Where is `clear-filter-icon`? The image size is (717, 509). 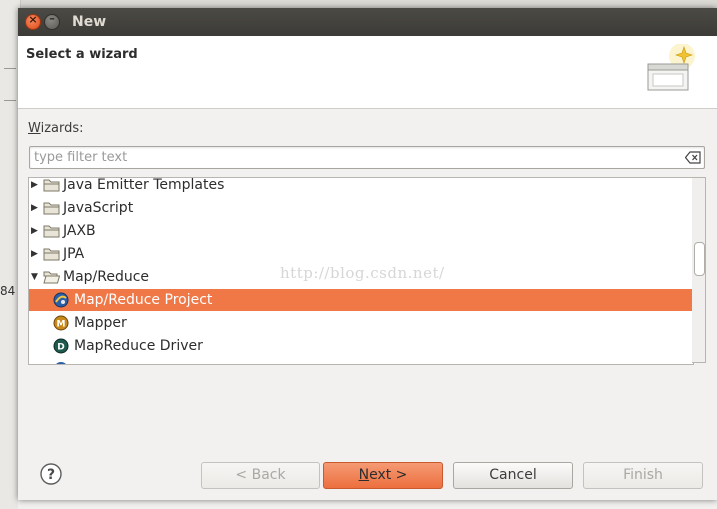 clear-filter-icon is located at coordinates (693, 157).